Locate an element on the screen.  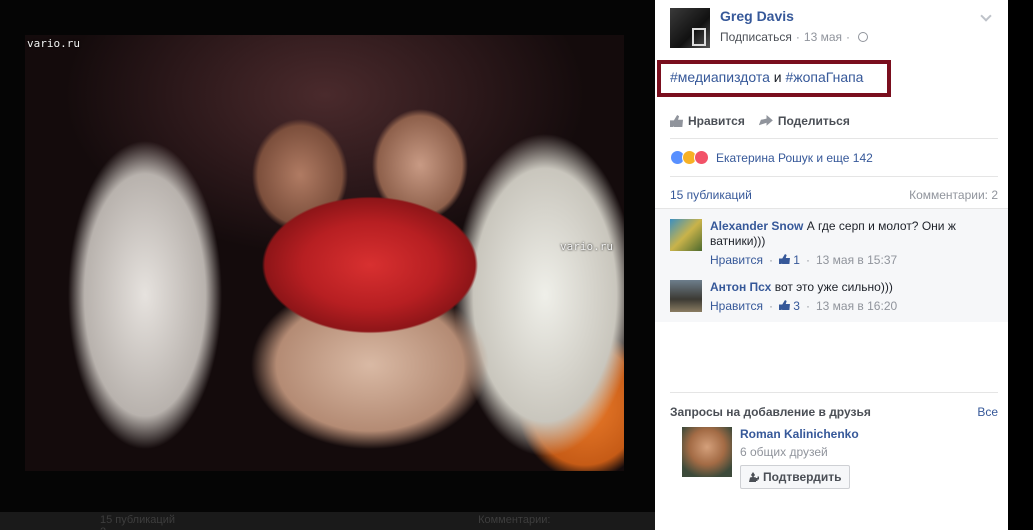
add-friend-icon is located at coordinates (754, 477).